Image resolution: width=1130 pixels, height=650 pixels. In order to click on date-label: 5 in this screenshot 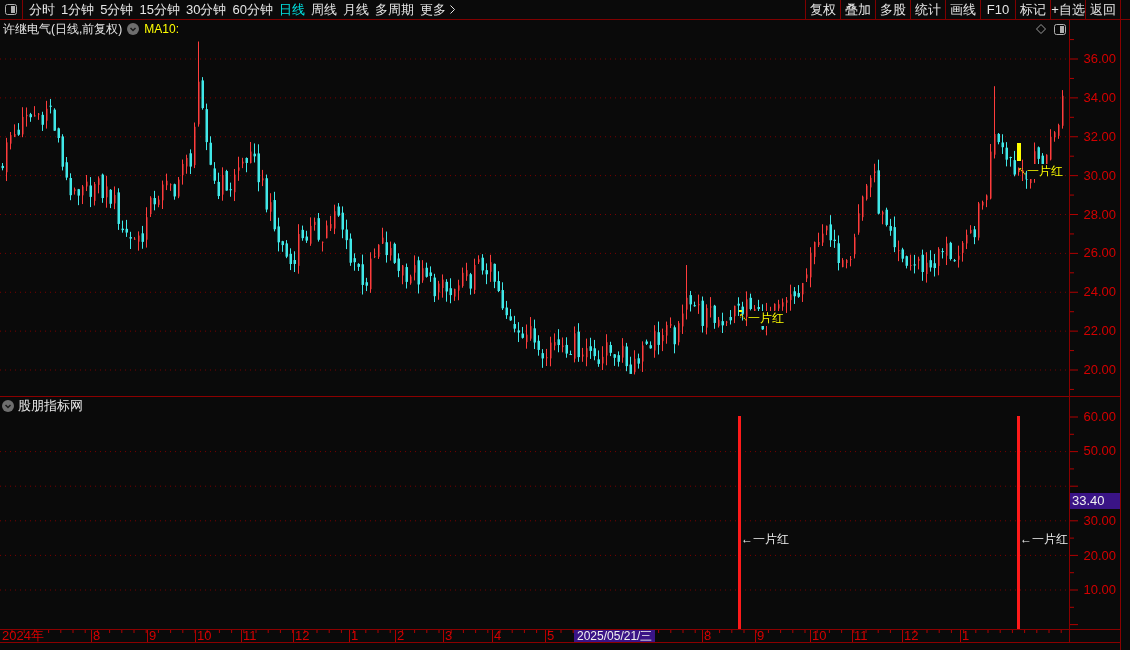, I will do `click(551, 636)`.